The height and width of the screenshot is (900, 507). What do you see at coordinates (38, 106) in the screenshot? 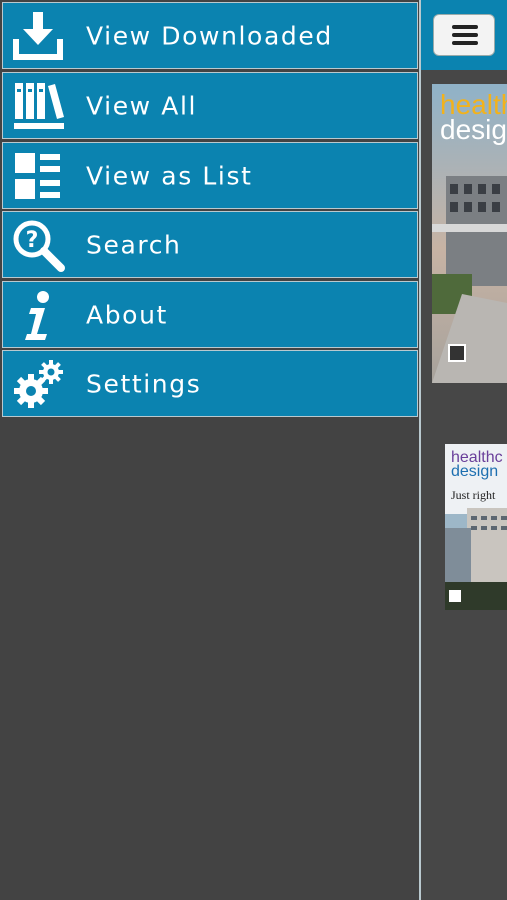
I see `bookshelf-icon` at bounding box center [38, 106].